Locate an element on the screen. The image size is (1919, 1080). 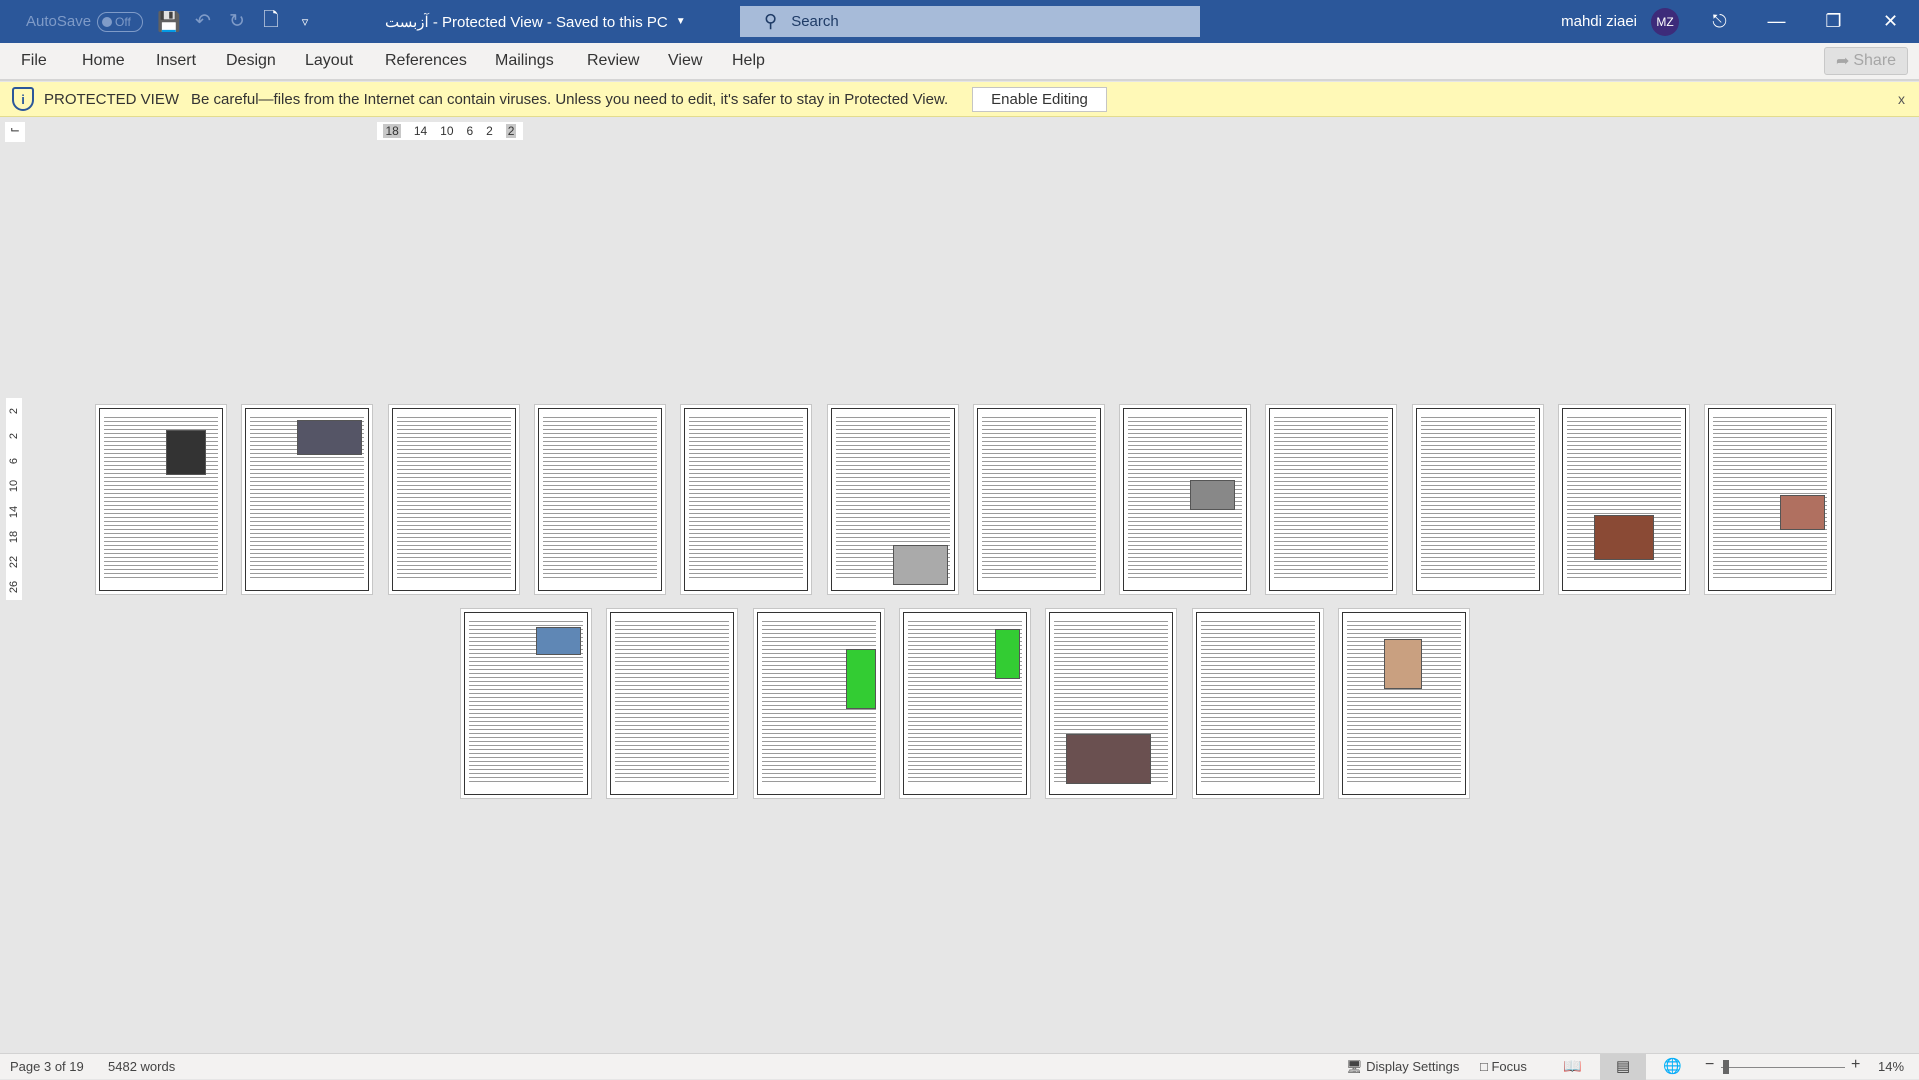
tab-file: File is located at coordinates (34, 61).